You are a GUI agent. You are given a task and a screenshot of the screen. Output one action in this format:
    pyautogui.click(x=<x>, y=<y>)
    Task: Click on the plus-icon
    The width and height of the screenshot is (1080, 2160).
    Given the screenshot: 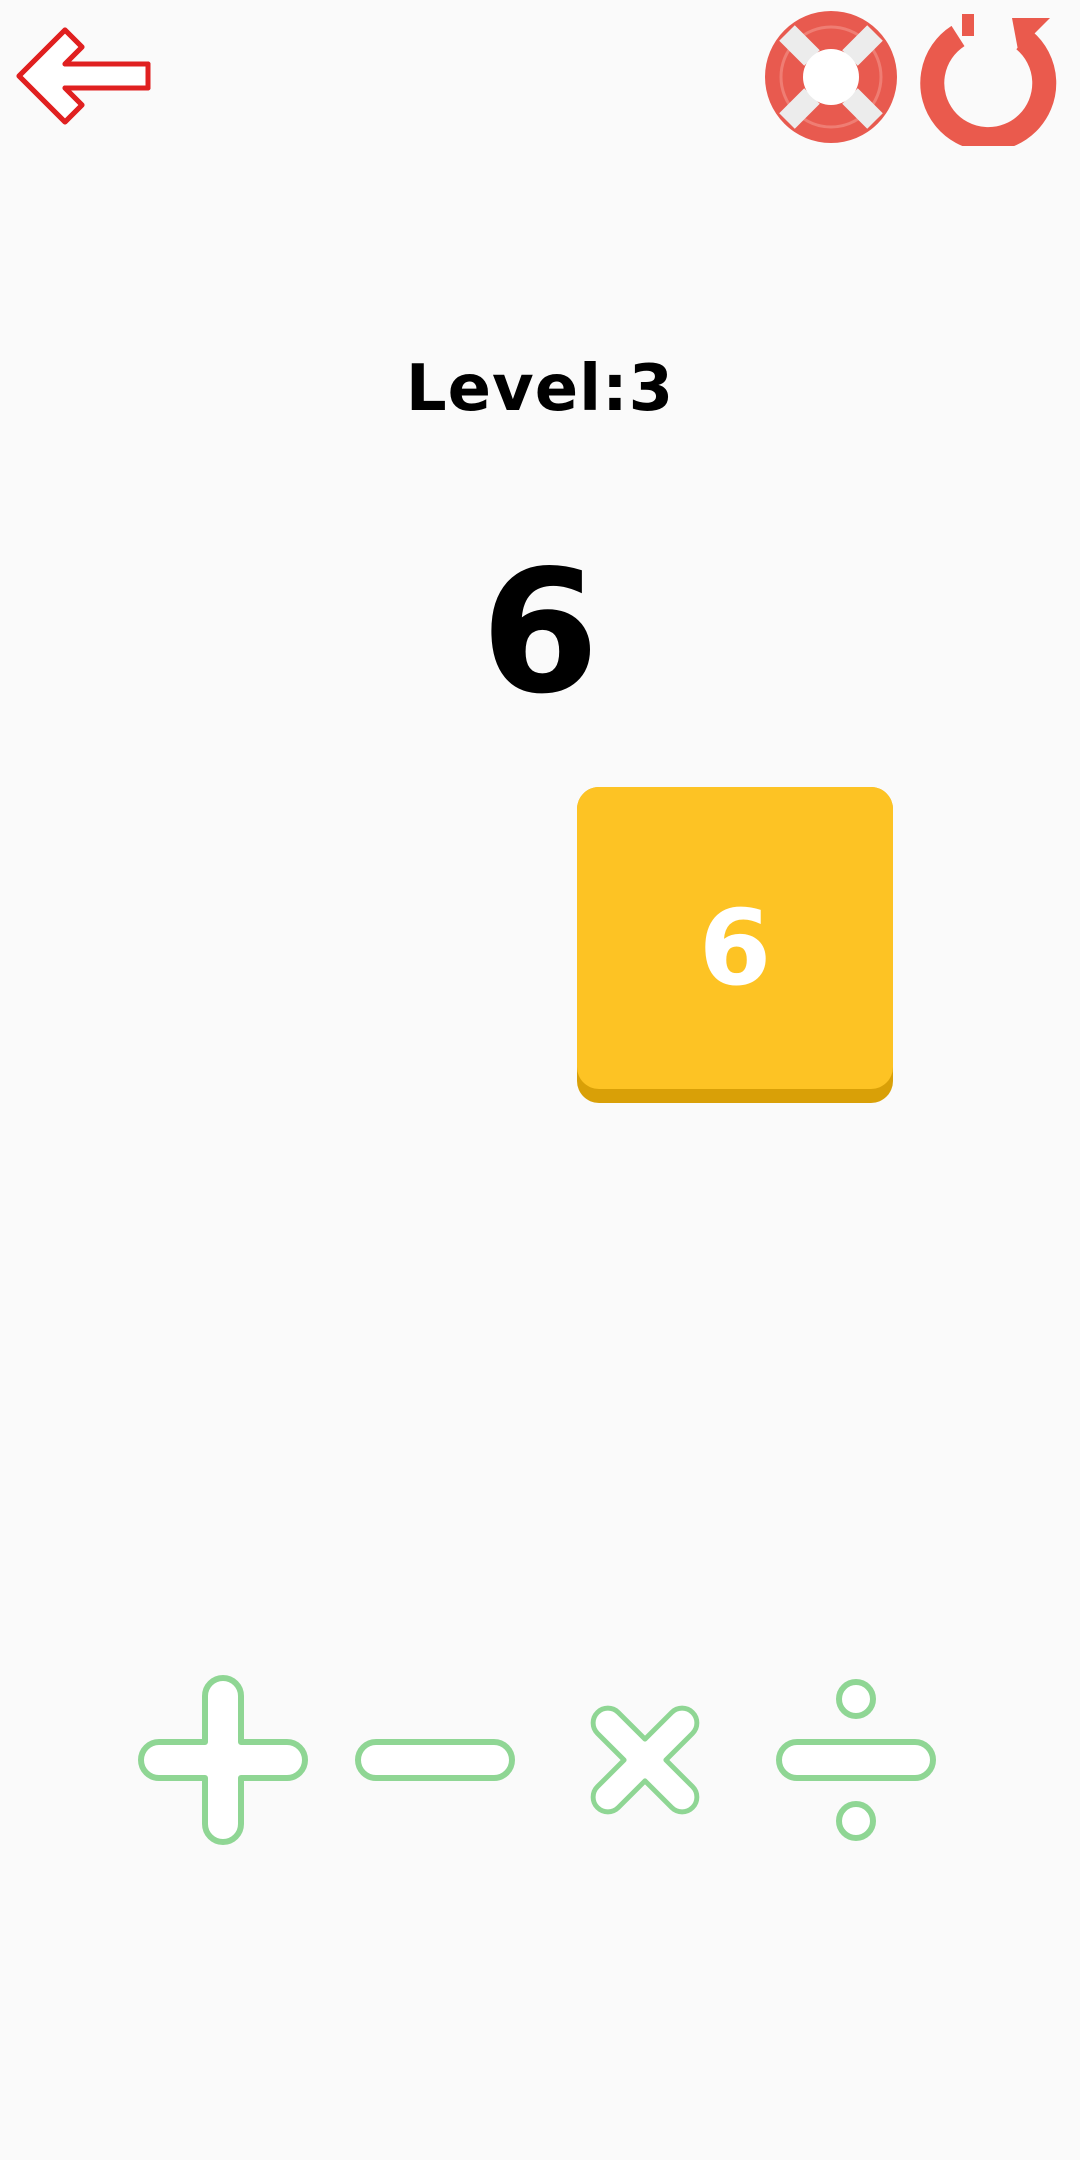 What is the action you would take?
    pyautogui.click(x=223, y=1760)
    